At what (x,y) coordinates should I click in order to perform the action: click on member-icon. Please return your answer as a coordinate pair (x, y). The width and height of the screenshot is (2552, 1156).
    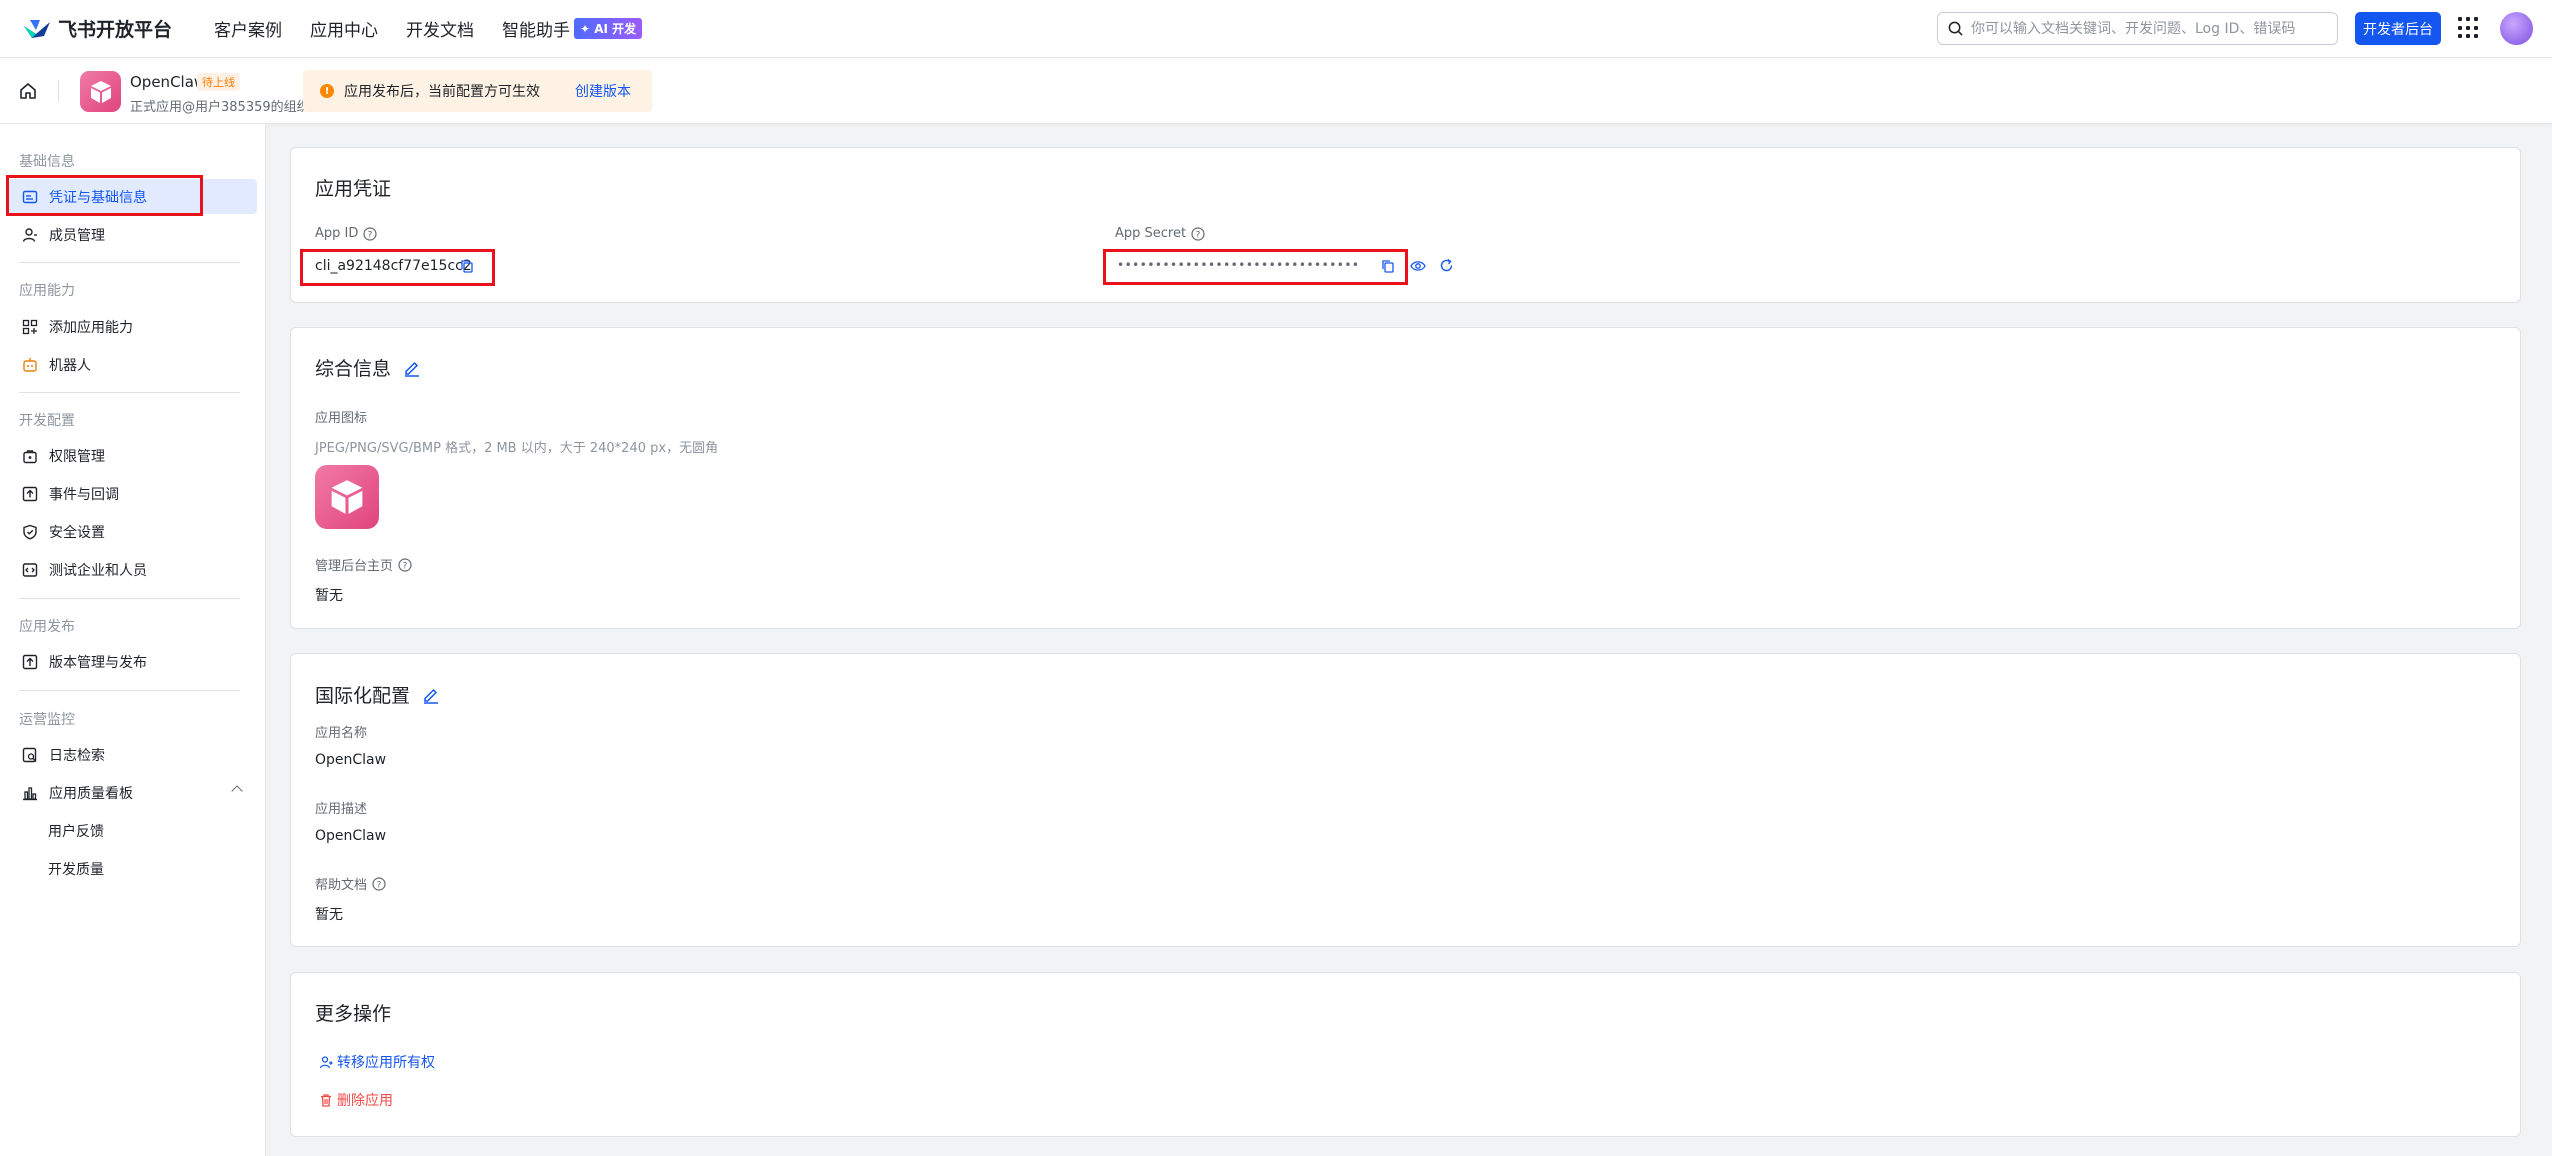
    Looking at the image, I should click on (30, 235).